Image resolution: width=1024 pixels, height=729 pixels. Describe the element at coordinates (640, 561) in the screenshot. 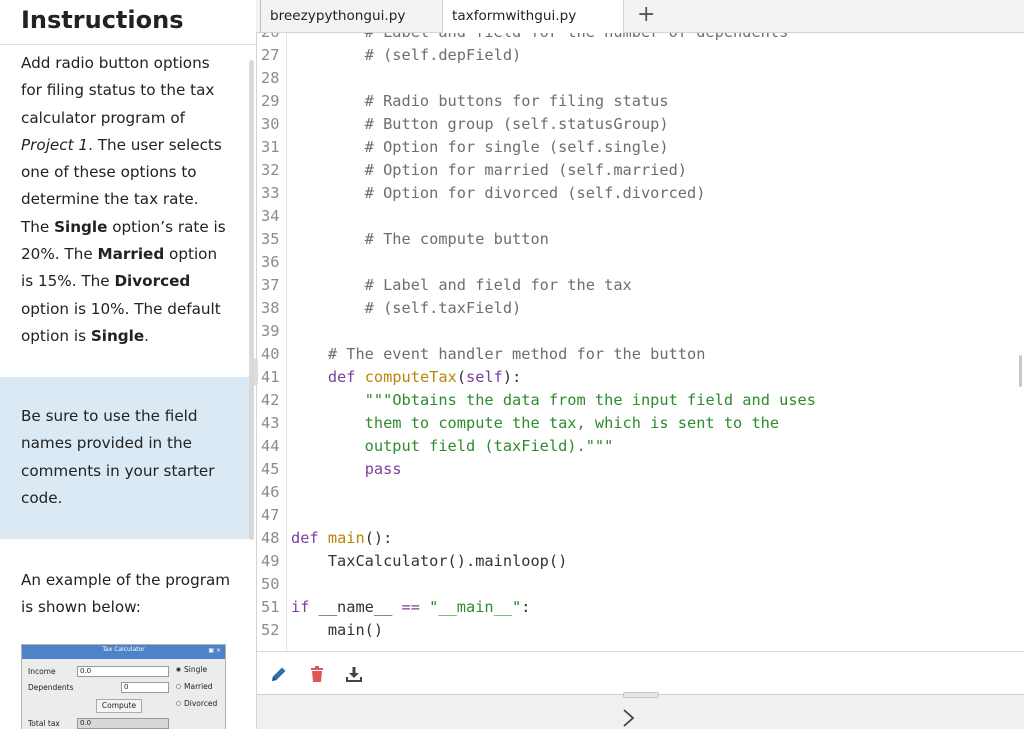

I see `code-line: 49 TaxCalculator().mainloop()` at that location.